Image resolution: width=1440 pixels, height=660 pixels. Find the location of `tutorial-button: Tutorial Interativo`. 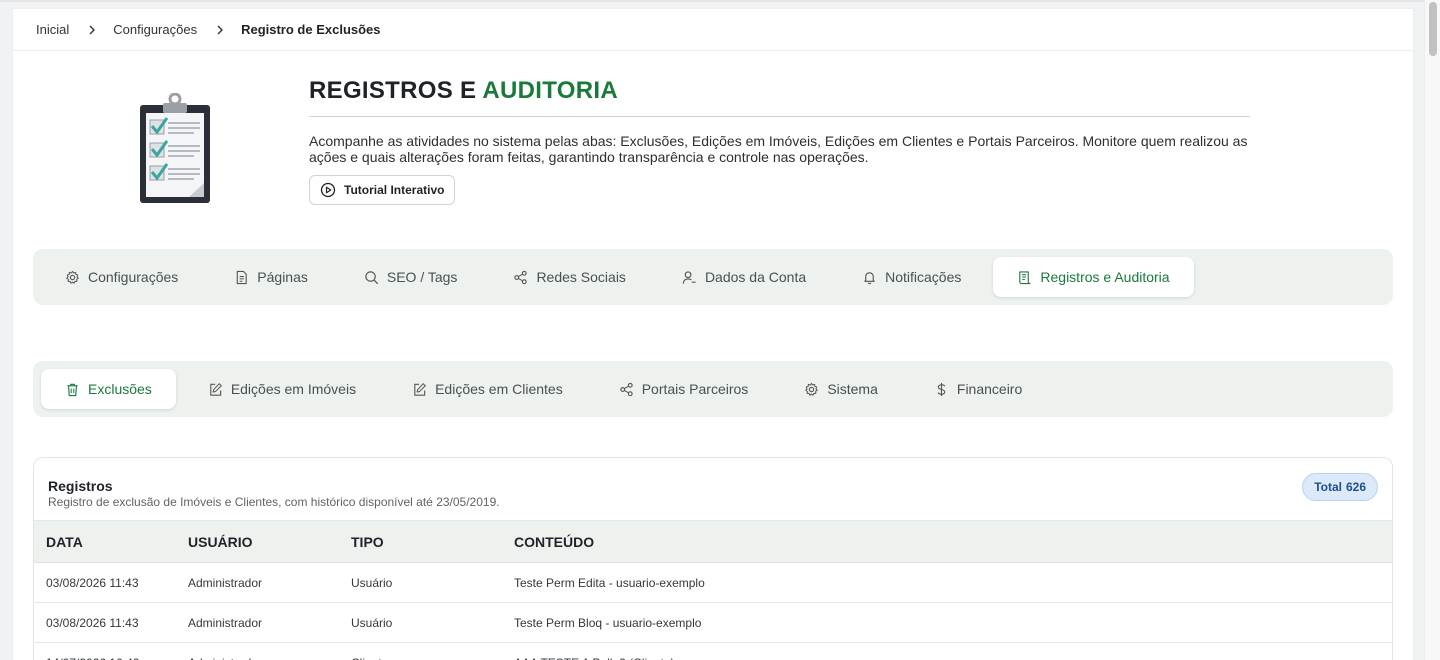

tutorial-button: Tutorial Interativo is located at coordinates (382, 190).